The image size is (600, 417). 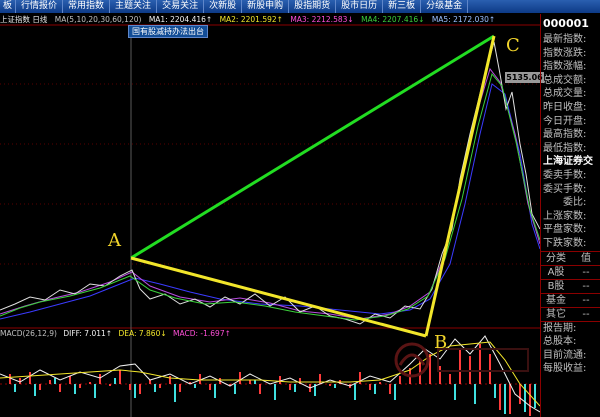 What do you see at coordinates (565, 53) in the screenshot?
I see `info-row: 指数涨跌:` at bounding box center [565, 53].